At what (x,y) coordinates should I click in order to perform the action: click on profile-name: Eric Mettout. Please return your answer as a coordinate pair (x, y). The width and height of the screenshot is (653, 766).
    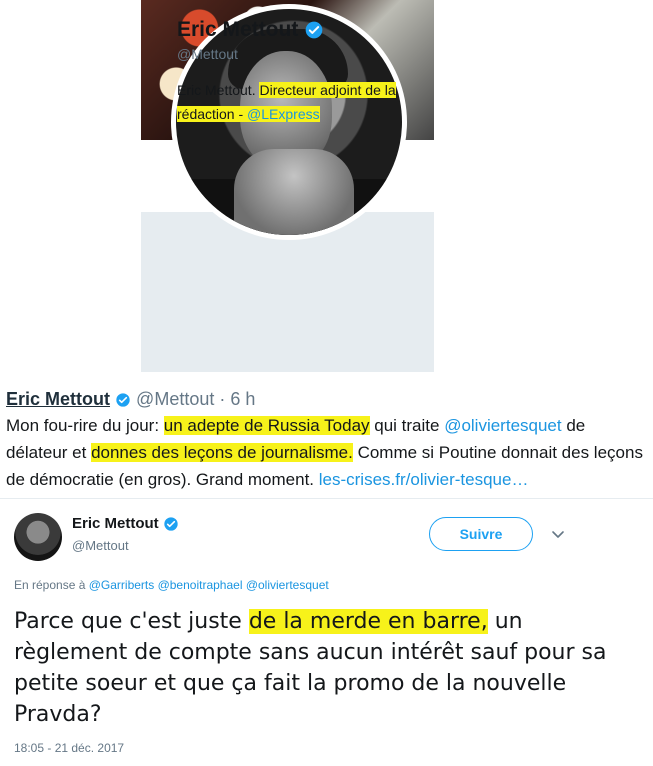
    Looking at the image, I should click on (250, 30).